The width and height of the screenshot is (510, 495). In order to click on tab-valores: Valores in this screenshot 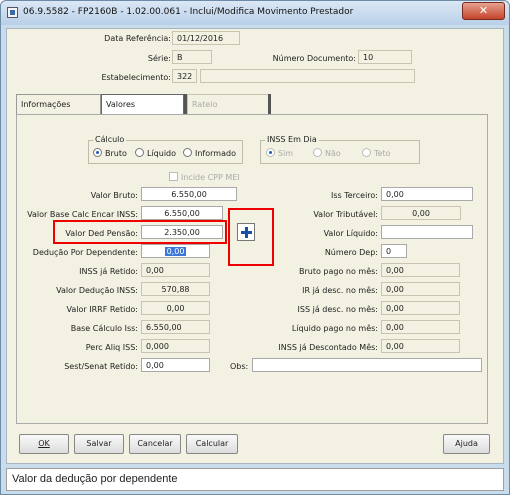, I will do `click(142, 104)`.